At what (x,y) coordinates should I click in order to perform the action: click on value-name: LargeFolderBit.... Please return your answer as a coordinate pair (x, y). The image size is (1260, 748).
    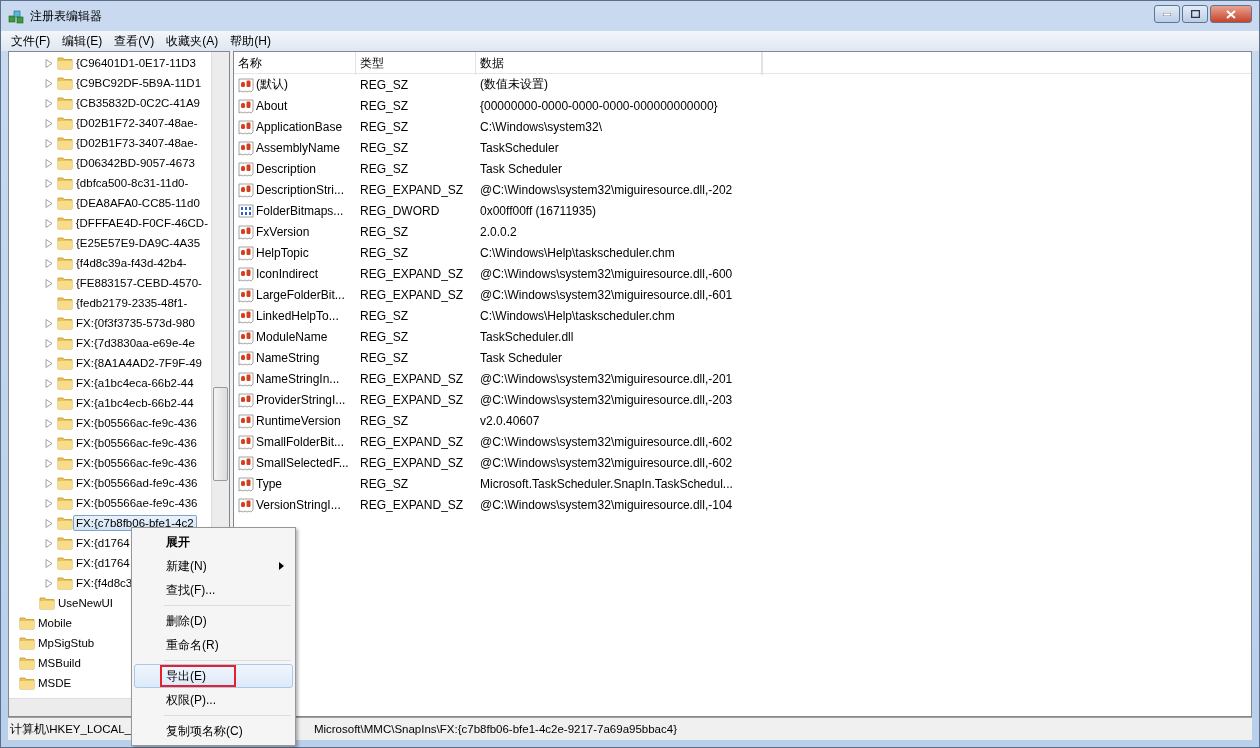
    Looking at the image, I should click on (300, 294).